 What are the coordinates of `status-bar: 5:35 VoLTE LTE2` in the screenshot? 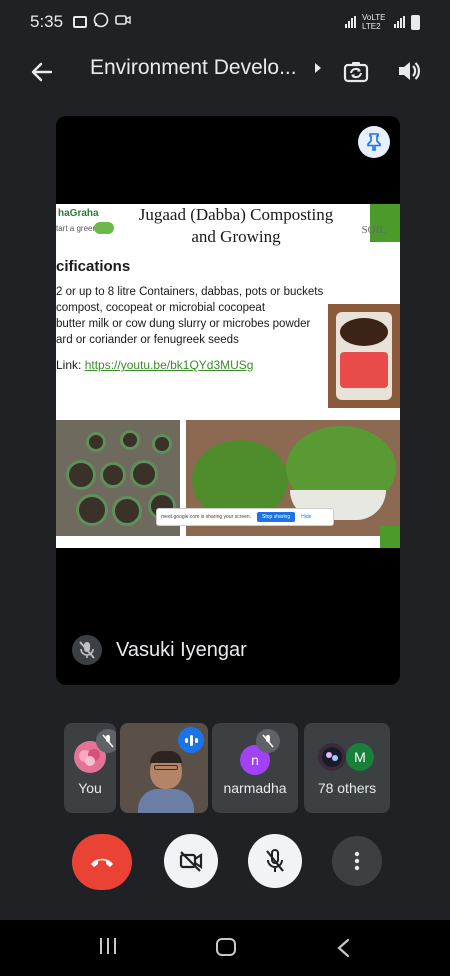 It's located at (225, 22).